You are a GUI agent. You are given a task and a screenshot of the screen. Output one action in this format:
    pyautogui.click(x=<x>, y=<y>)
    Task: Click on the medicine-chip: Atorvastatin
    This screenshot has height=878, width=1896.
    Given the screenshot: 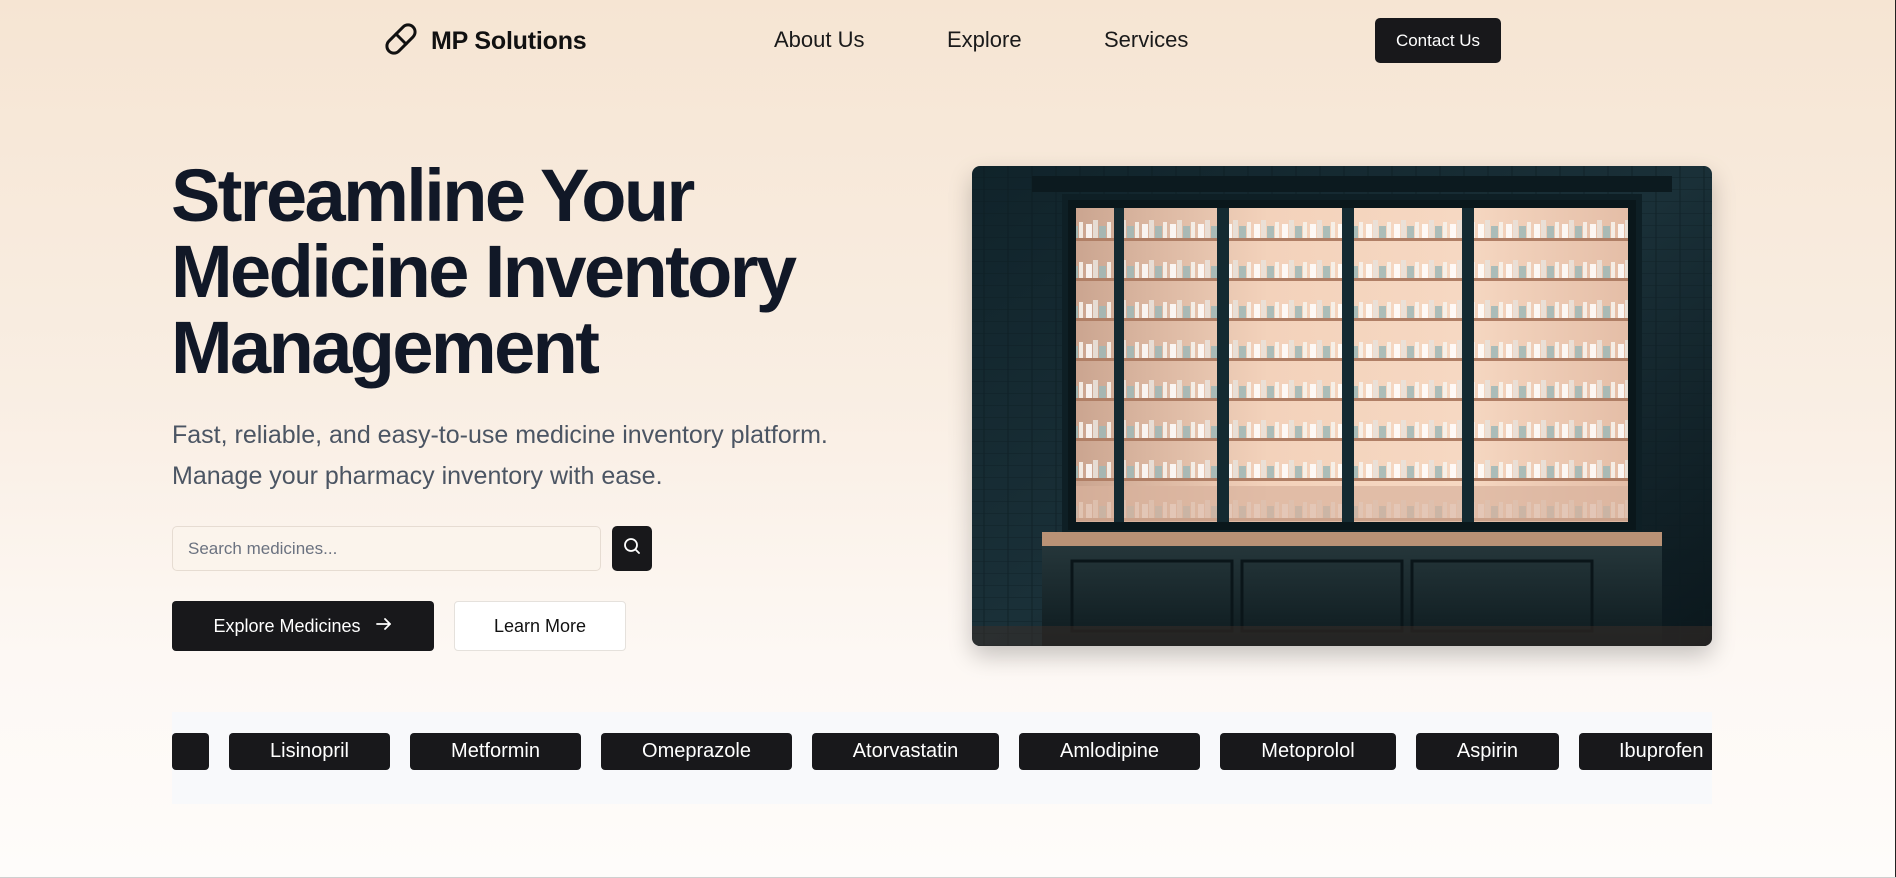 What is the action you would take?
    pyautogui.click(x=905, y=751)
    